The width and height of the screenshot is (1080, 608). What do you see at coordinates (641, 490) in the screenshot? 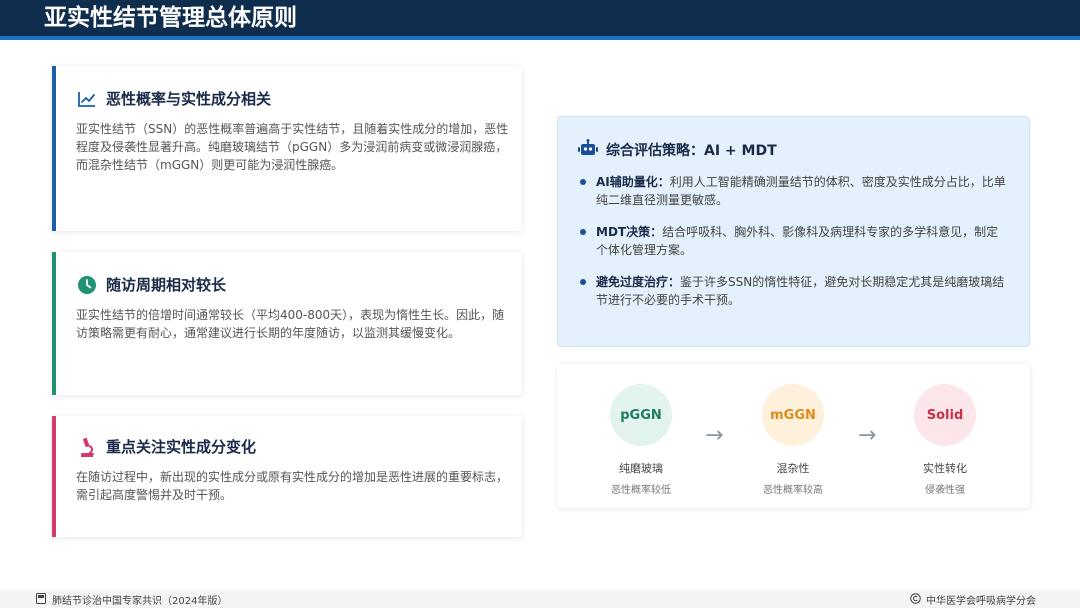
I see `flow-node-sub: 恶性概率较低` at bounding box center [641, 490].